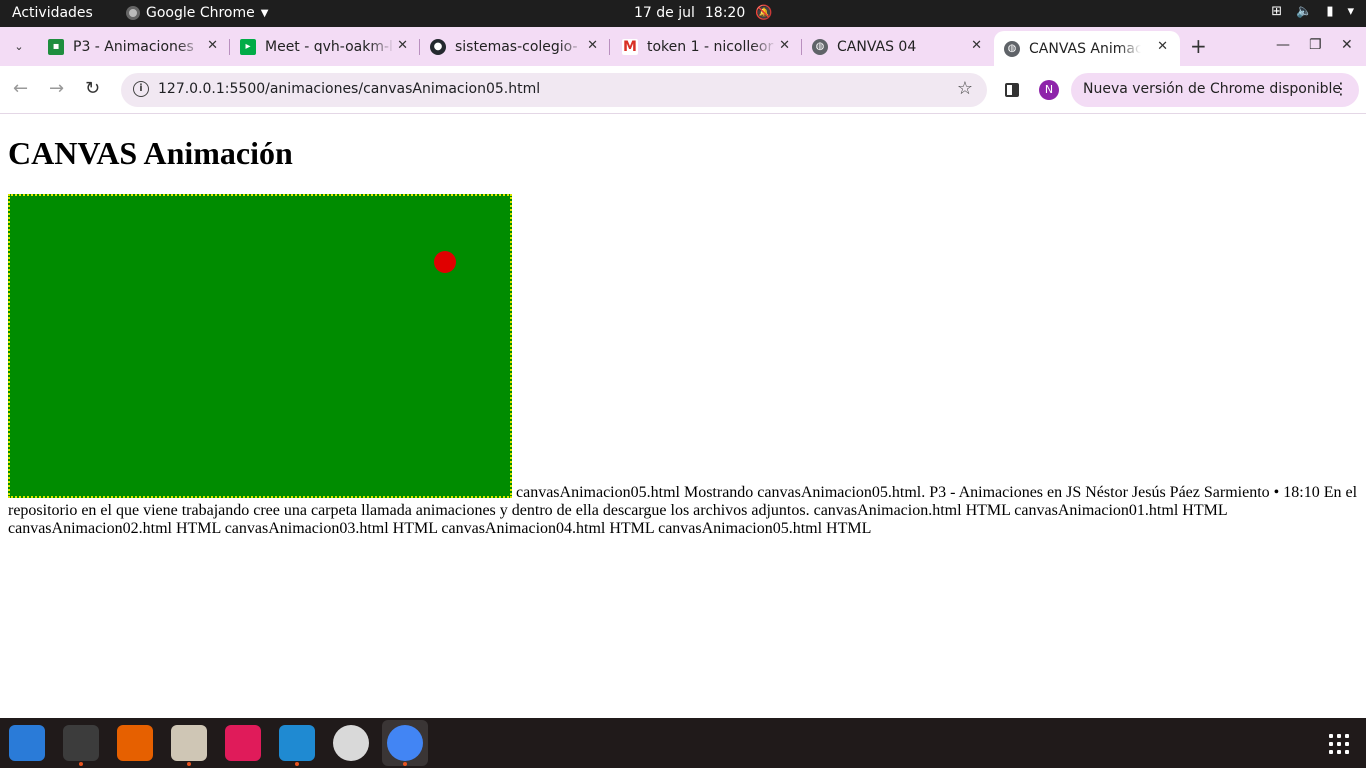  I want to click on app-menu-label: Google Chrome, so click(200, 13).